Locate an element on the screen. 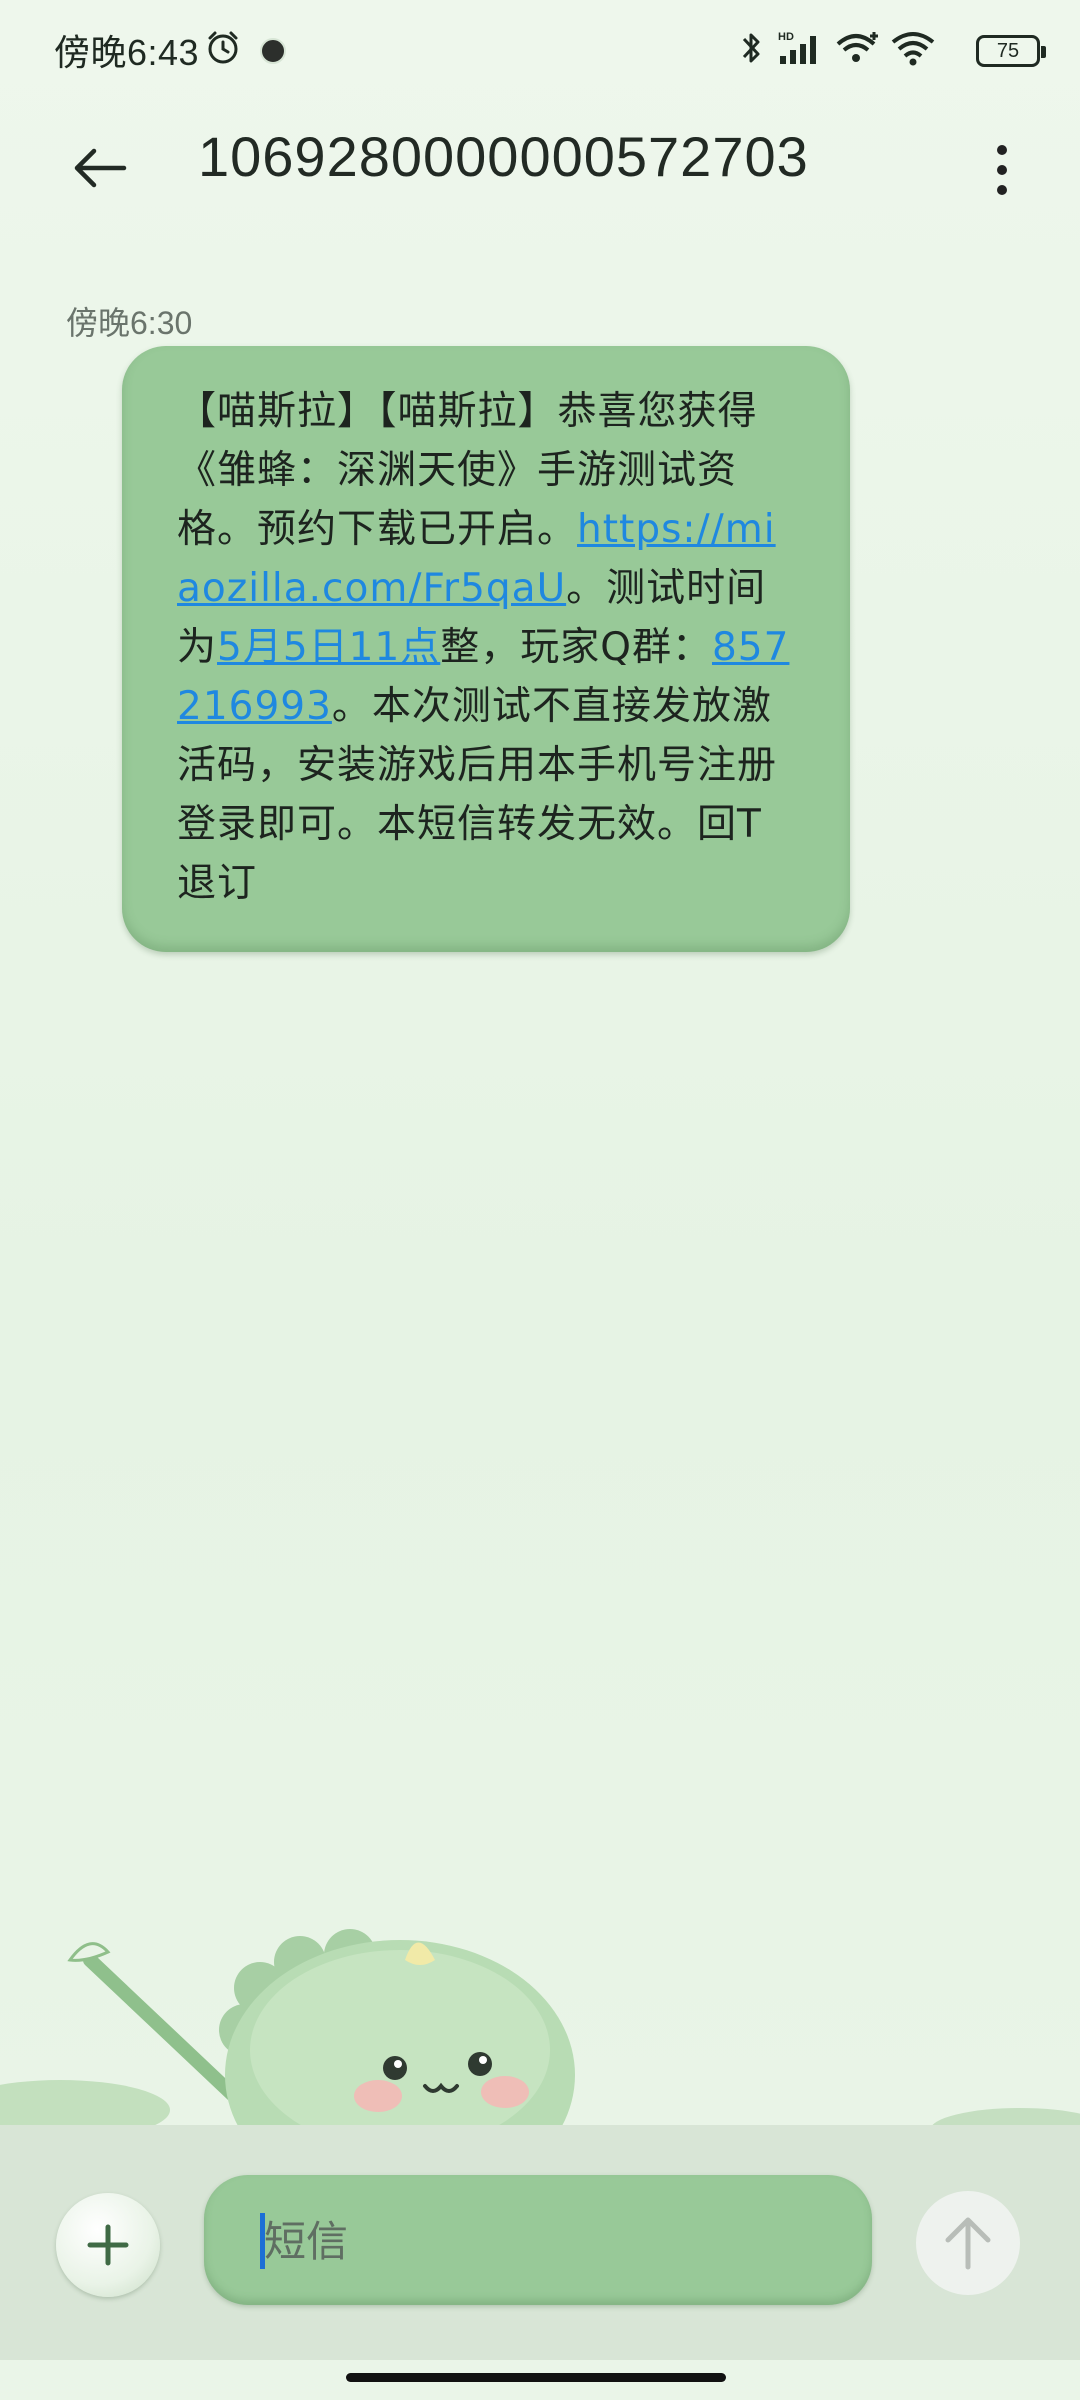  svg-text: HD is located at coordinates (786, 37).